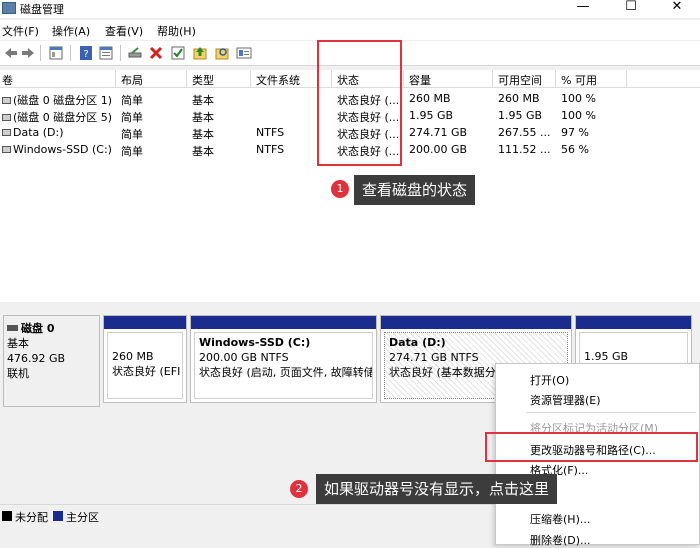 The width and height of the screenshot is (700, 548). Describe the element at coordinates (7, 516) in the screenshot. I see `unallocated-swatch` at that location.